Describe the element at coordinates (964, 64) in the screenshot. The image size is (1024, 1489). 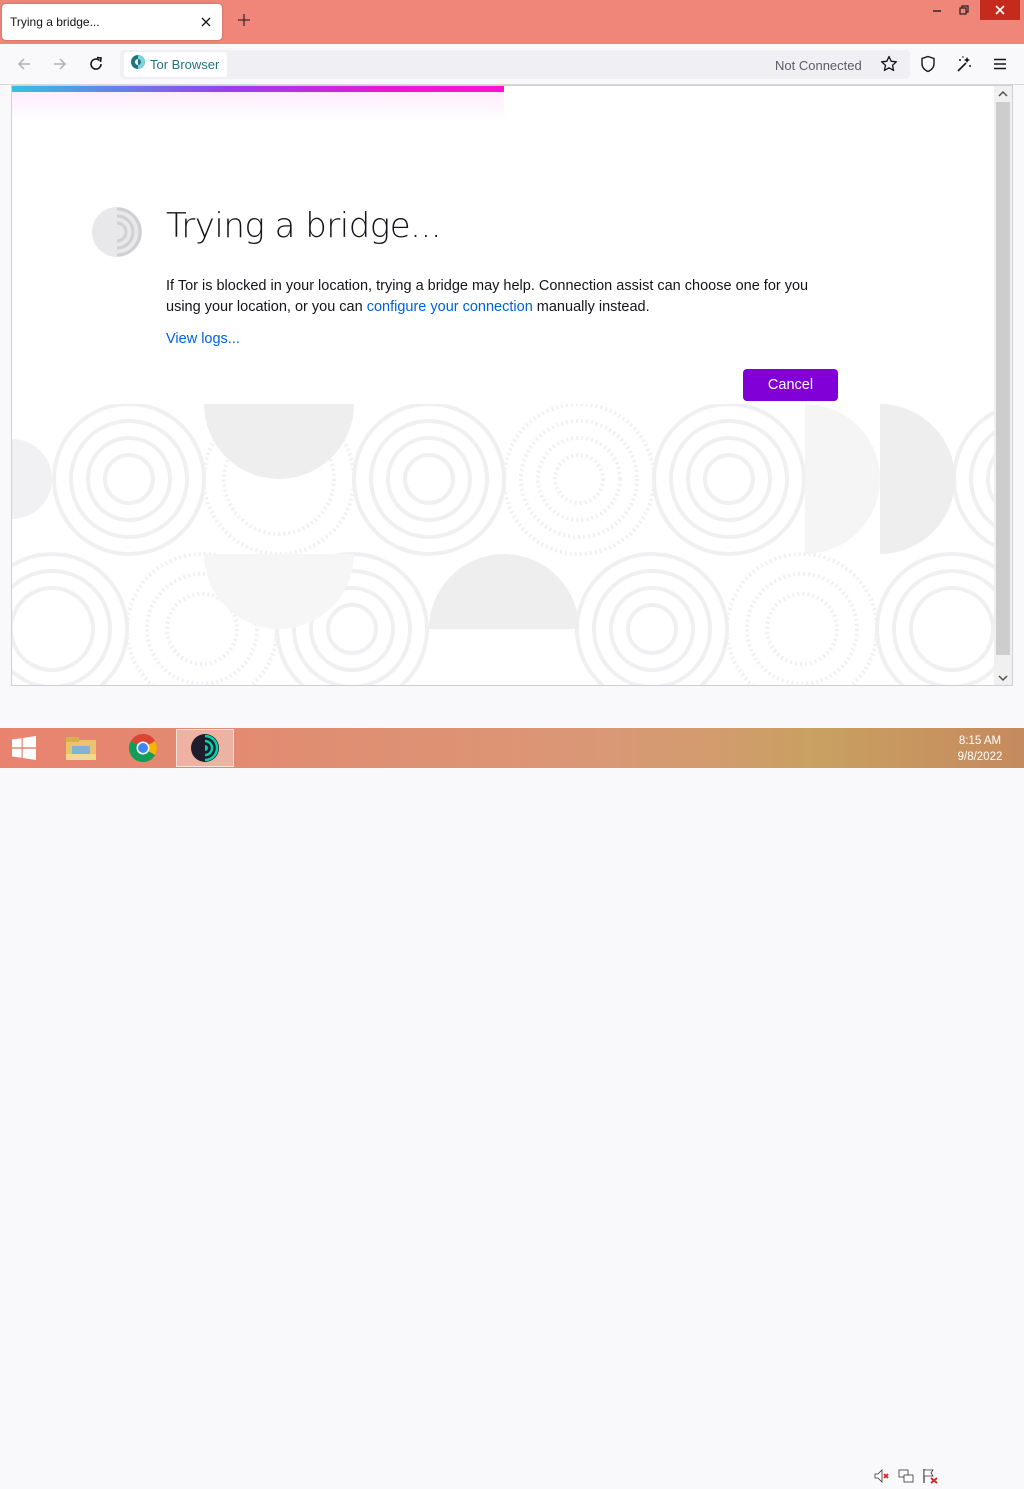
I see `new-identity-icon` at that location.